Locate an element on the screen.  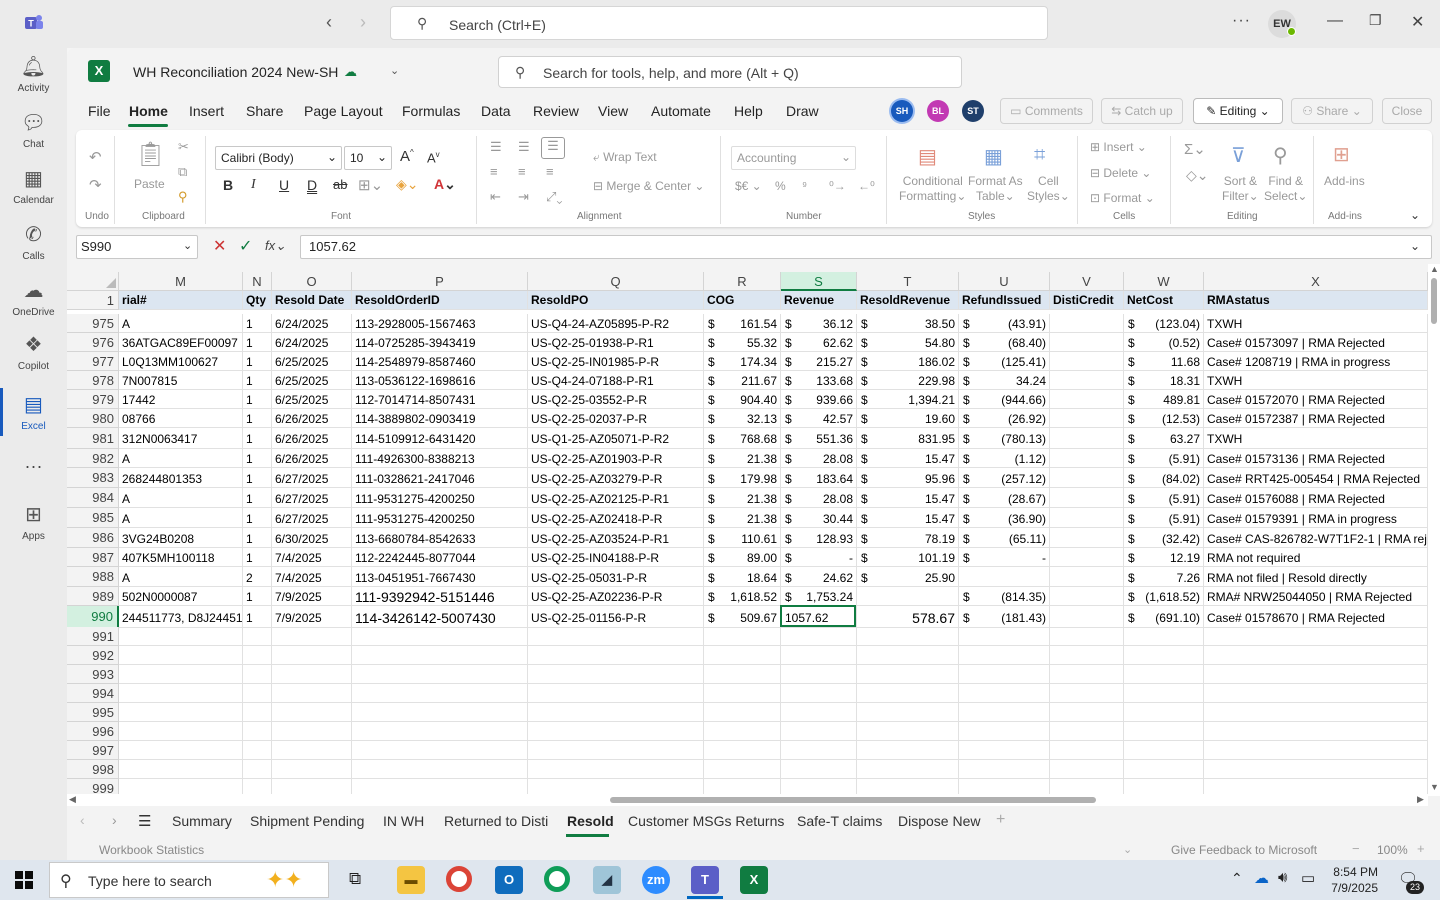
row-header: 984 is located at coordinates (93, 498).